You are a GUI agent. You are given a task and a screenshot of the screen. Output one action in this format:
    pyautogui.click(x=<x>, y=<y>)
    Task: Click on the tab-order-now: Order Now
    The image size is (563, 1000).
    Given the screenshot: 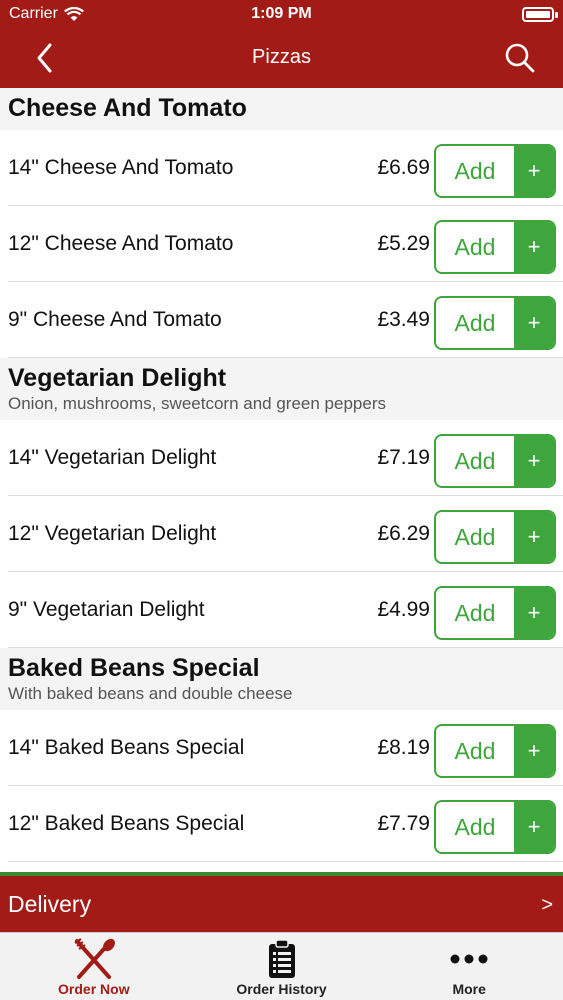 What is the action you would take?
    pyautogui.click(x=94, y=966)
    